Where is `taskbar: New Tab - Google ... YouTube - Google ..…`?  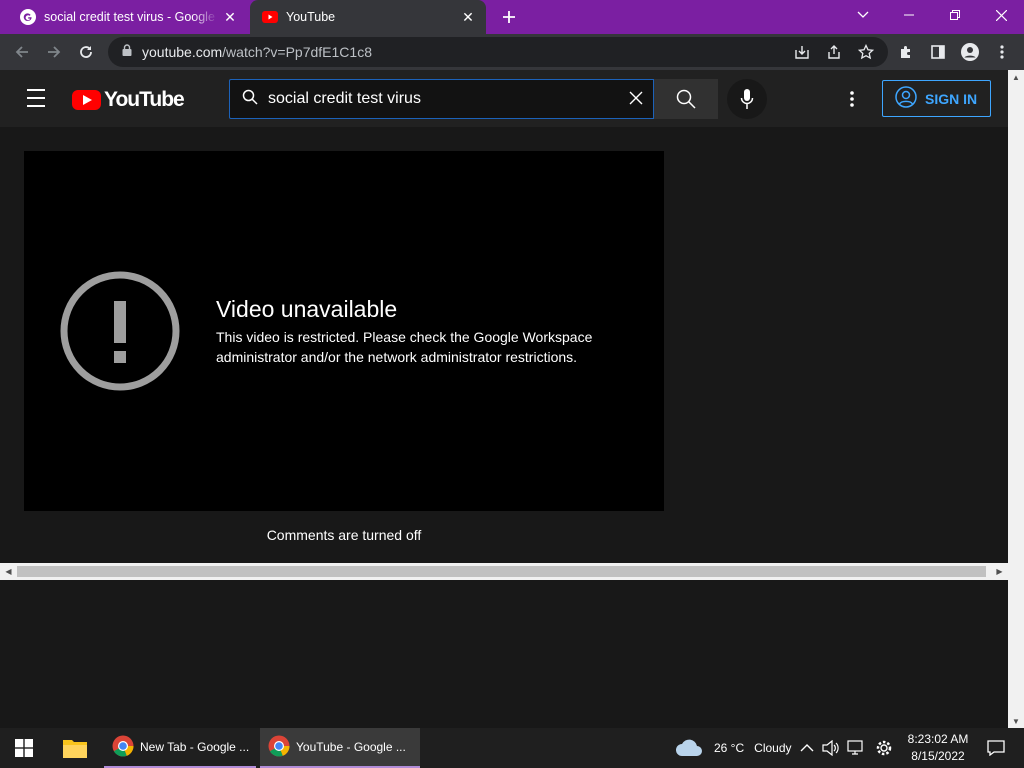
taskbar: New Tab - Google ... YouTube - Google ..… is located at coordinates (512, 748).